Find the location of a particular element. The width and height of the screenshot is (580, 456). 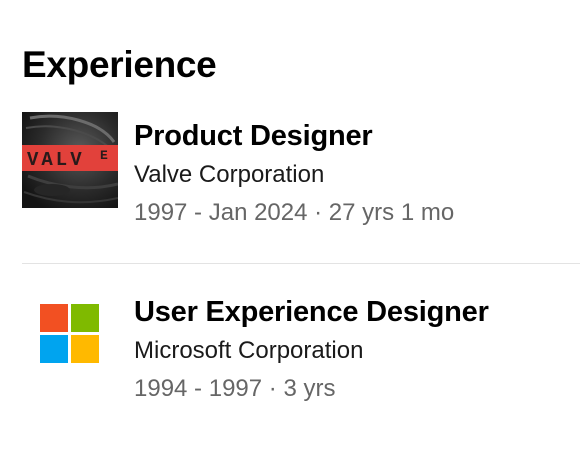

ms-square-green is located at coordinates (85, 318).